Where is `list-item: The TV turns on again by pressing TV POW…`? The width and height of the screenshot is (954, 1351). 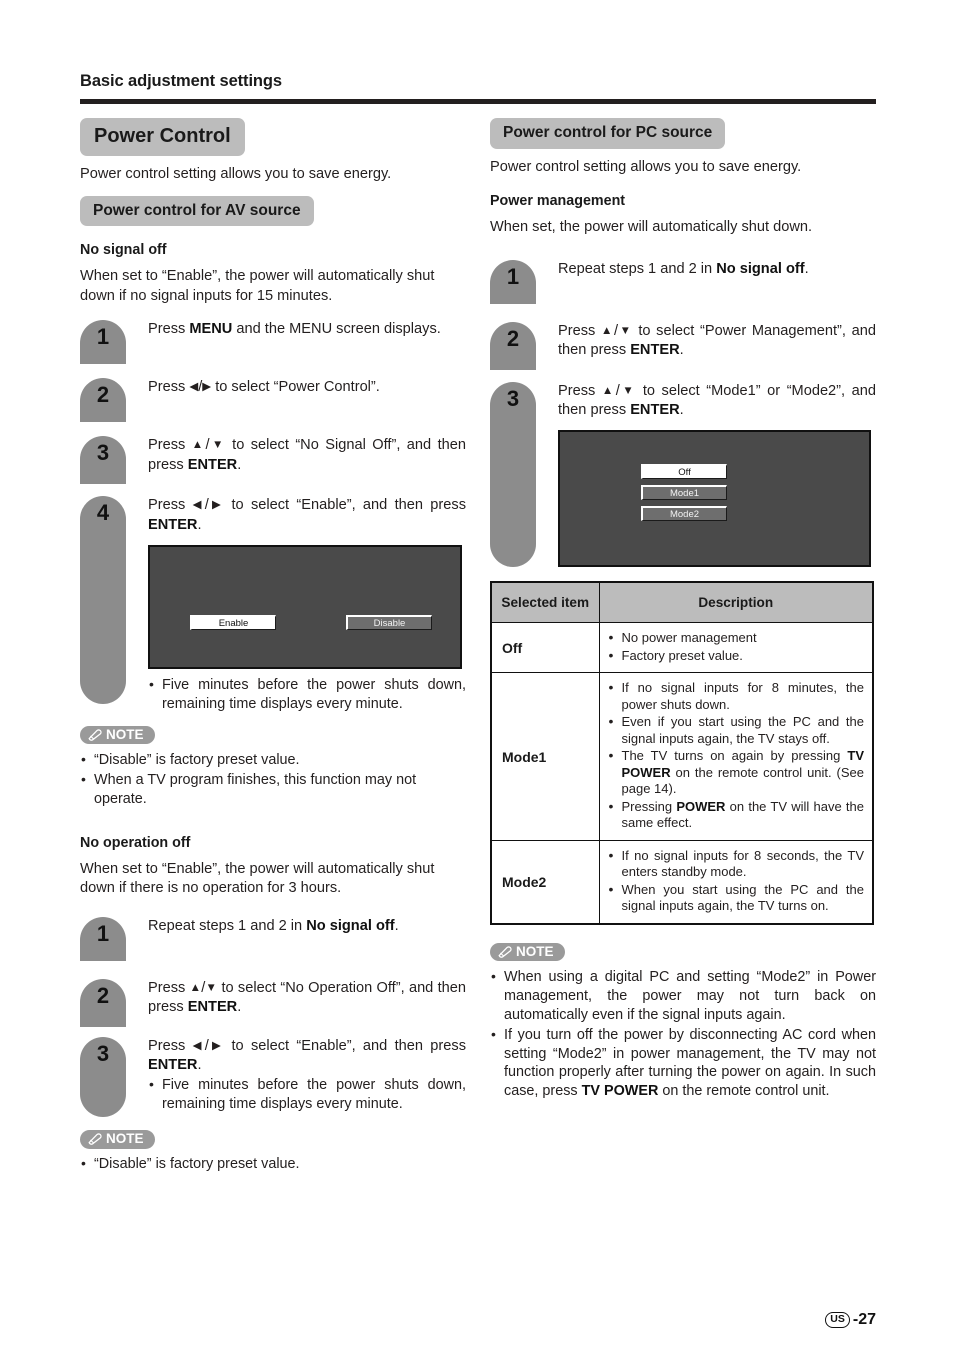
list-item: The TV turns on again by pressing TV POW… is located at coordinates (736, 772).